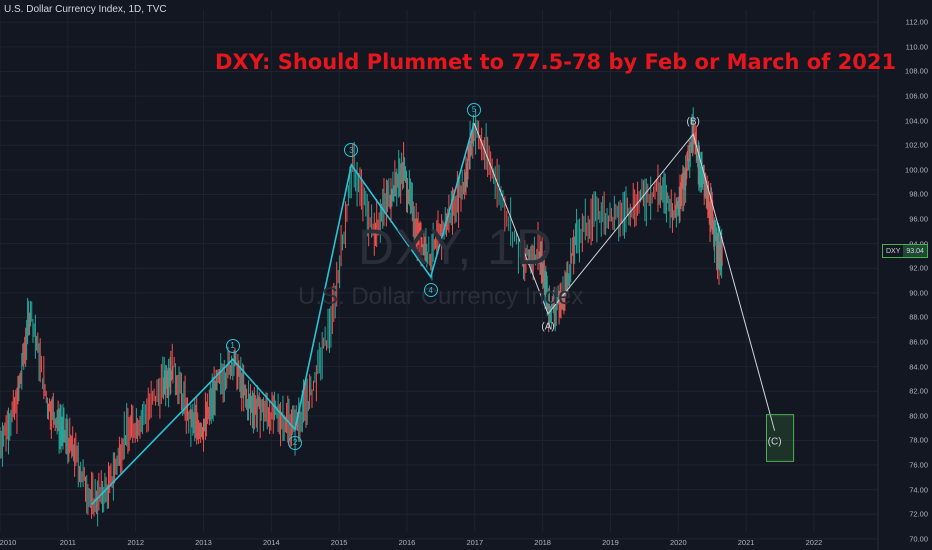 The image size is (932, 550). I want to click on price-tag-symbol: DXY, so click(893, 251).